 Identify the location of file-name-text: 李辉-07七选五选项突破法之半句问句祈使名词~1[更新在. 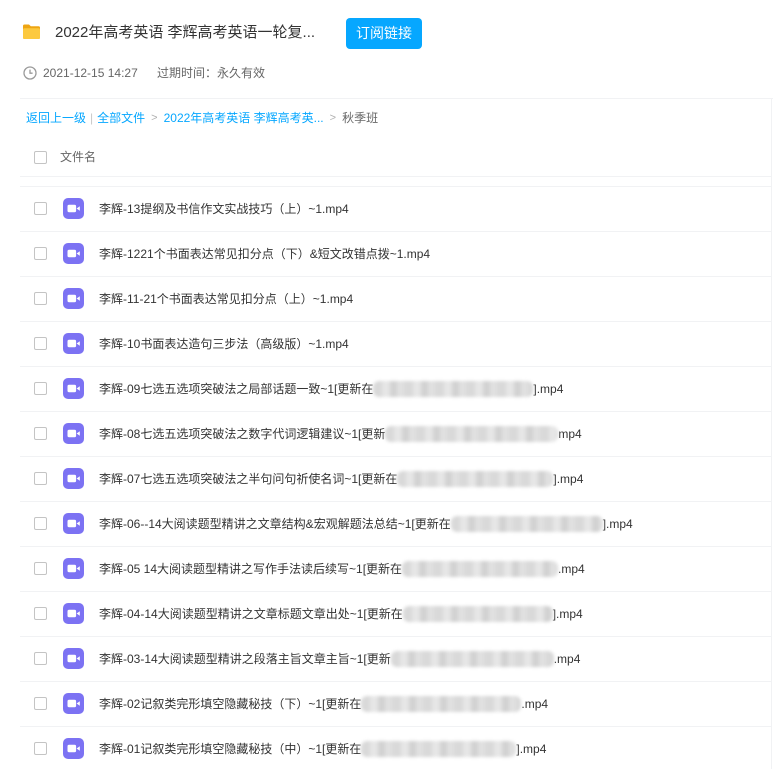
(248, 479).